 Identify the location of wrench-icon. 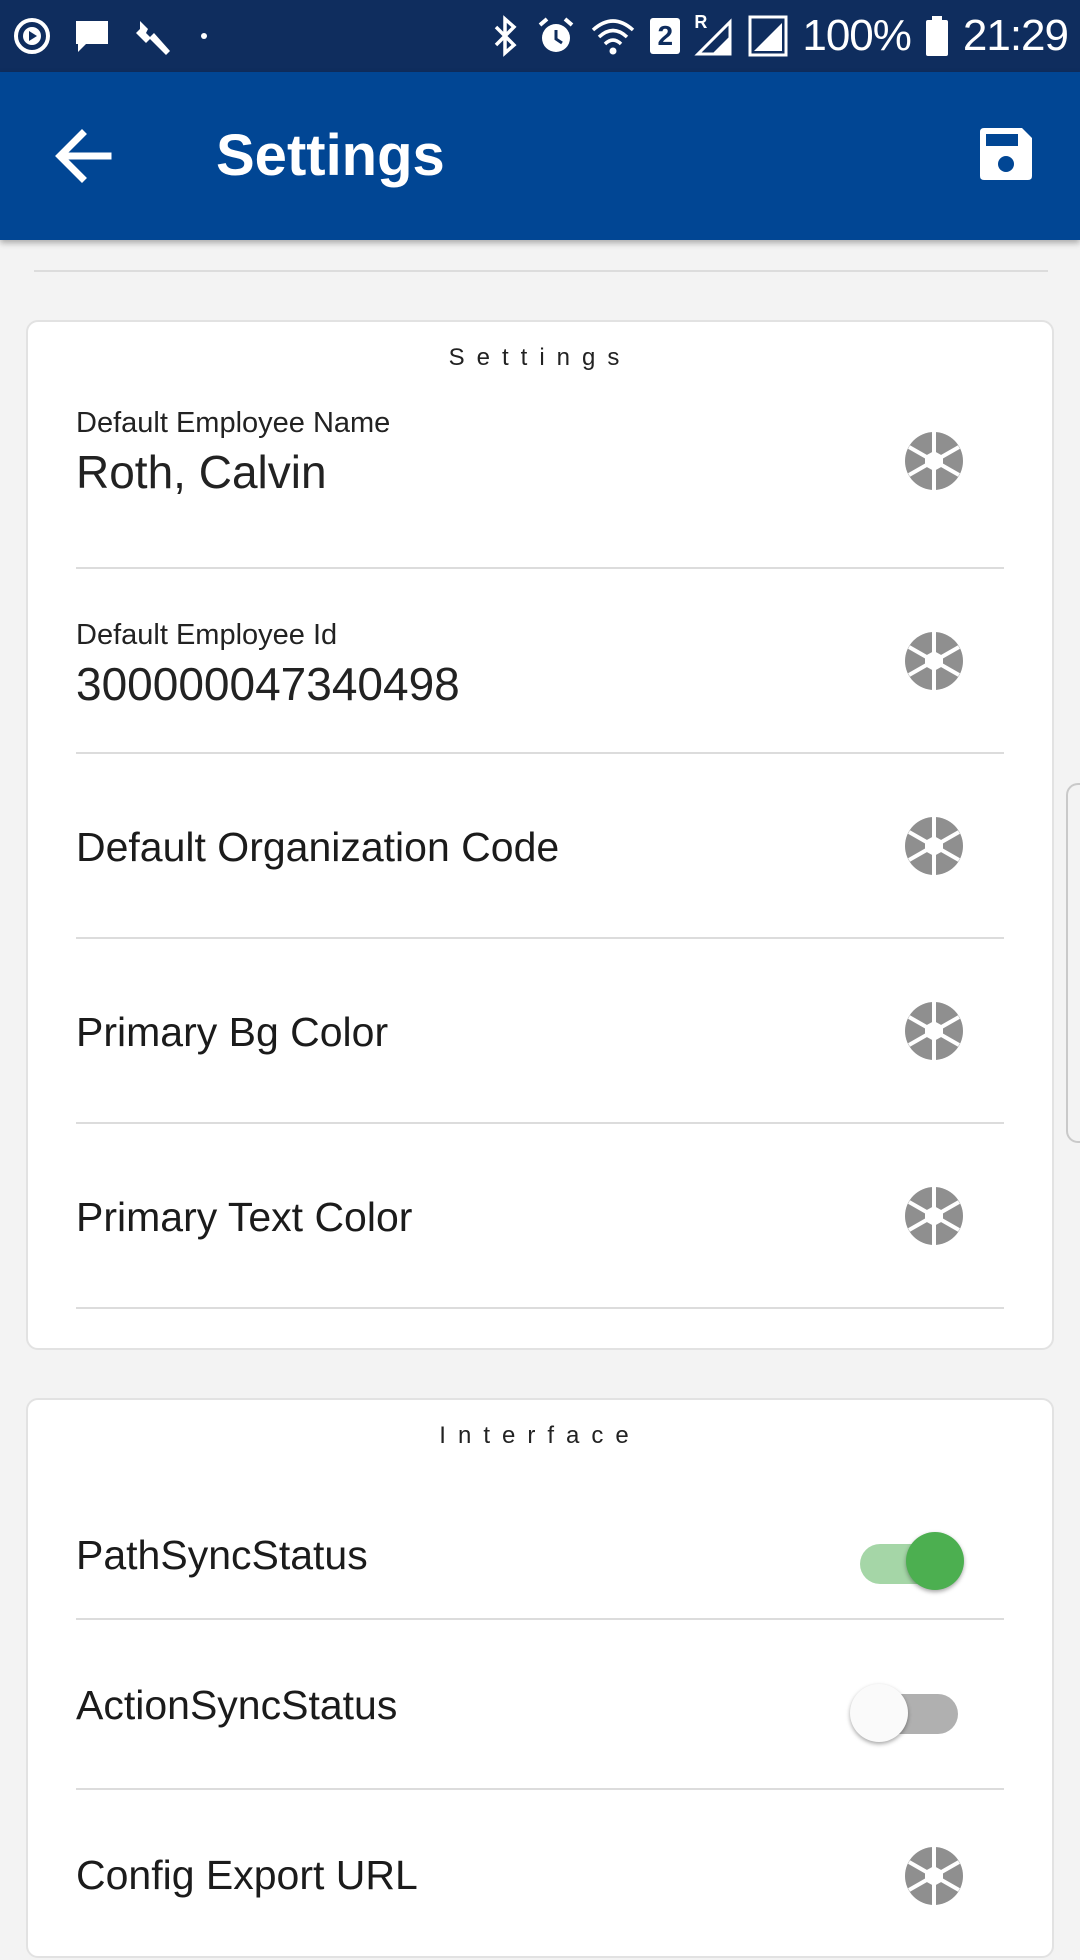
(153, 38).